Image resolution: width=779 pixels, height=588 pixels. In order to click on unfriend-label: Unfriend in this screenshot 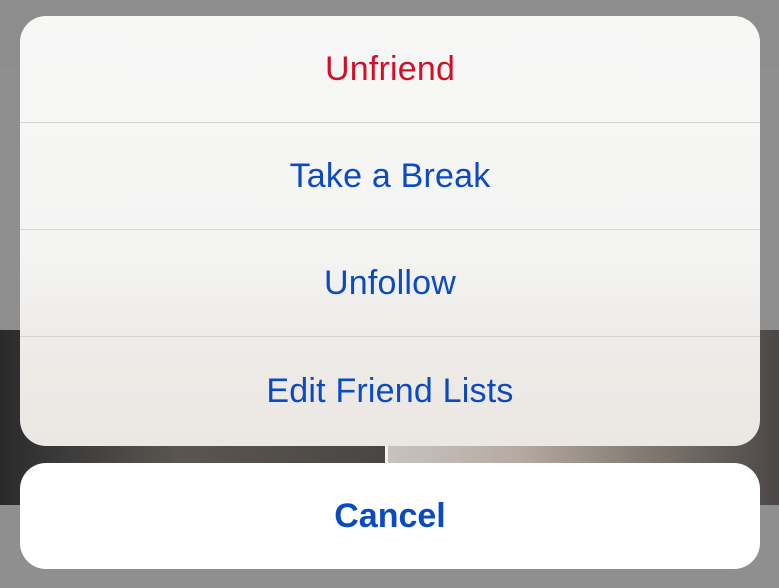, I will do `click(390, 68)`.